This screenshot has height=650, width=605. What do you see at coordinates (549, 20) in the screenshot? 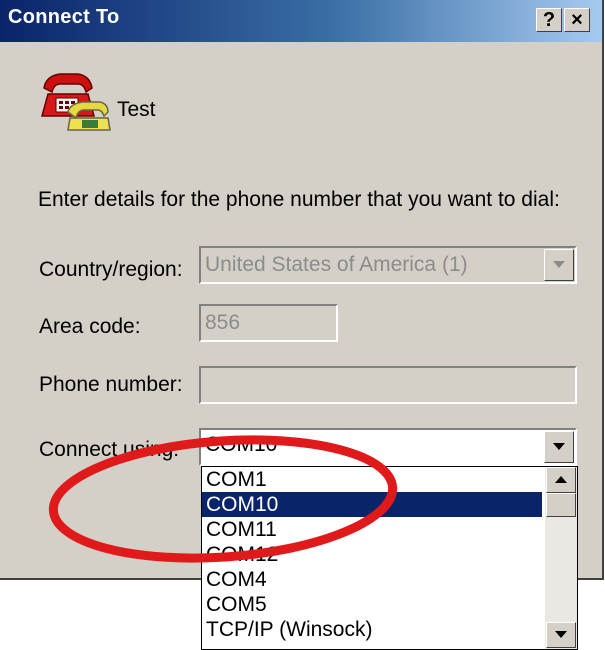
I see `help-button: ?` at bounding box center [549, 20].